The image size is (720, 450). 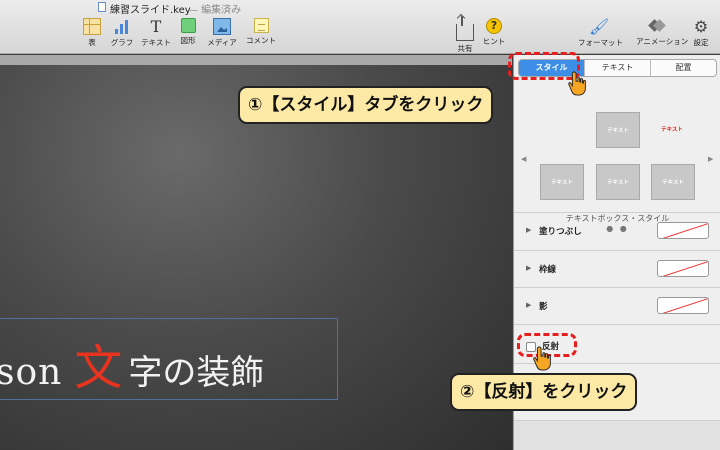 What do you see at coordinates (494, 35) in the screenshot?
I see `hint-button: ? ヒント` at bounding box center [494, 35].